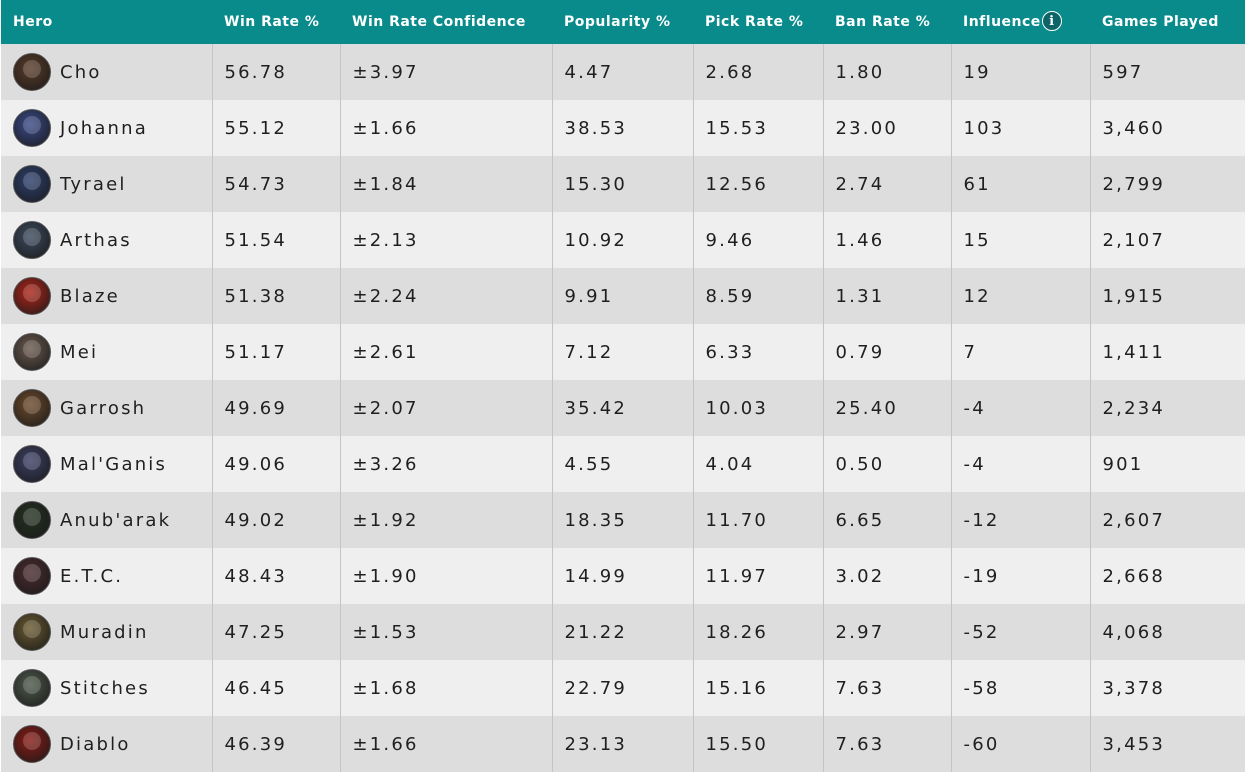  I want to click on hero-cell-content: Blaze, so click(112, 296).